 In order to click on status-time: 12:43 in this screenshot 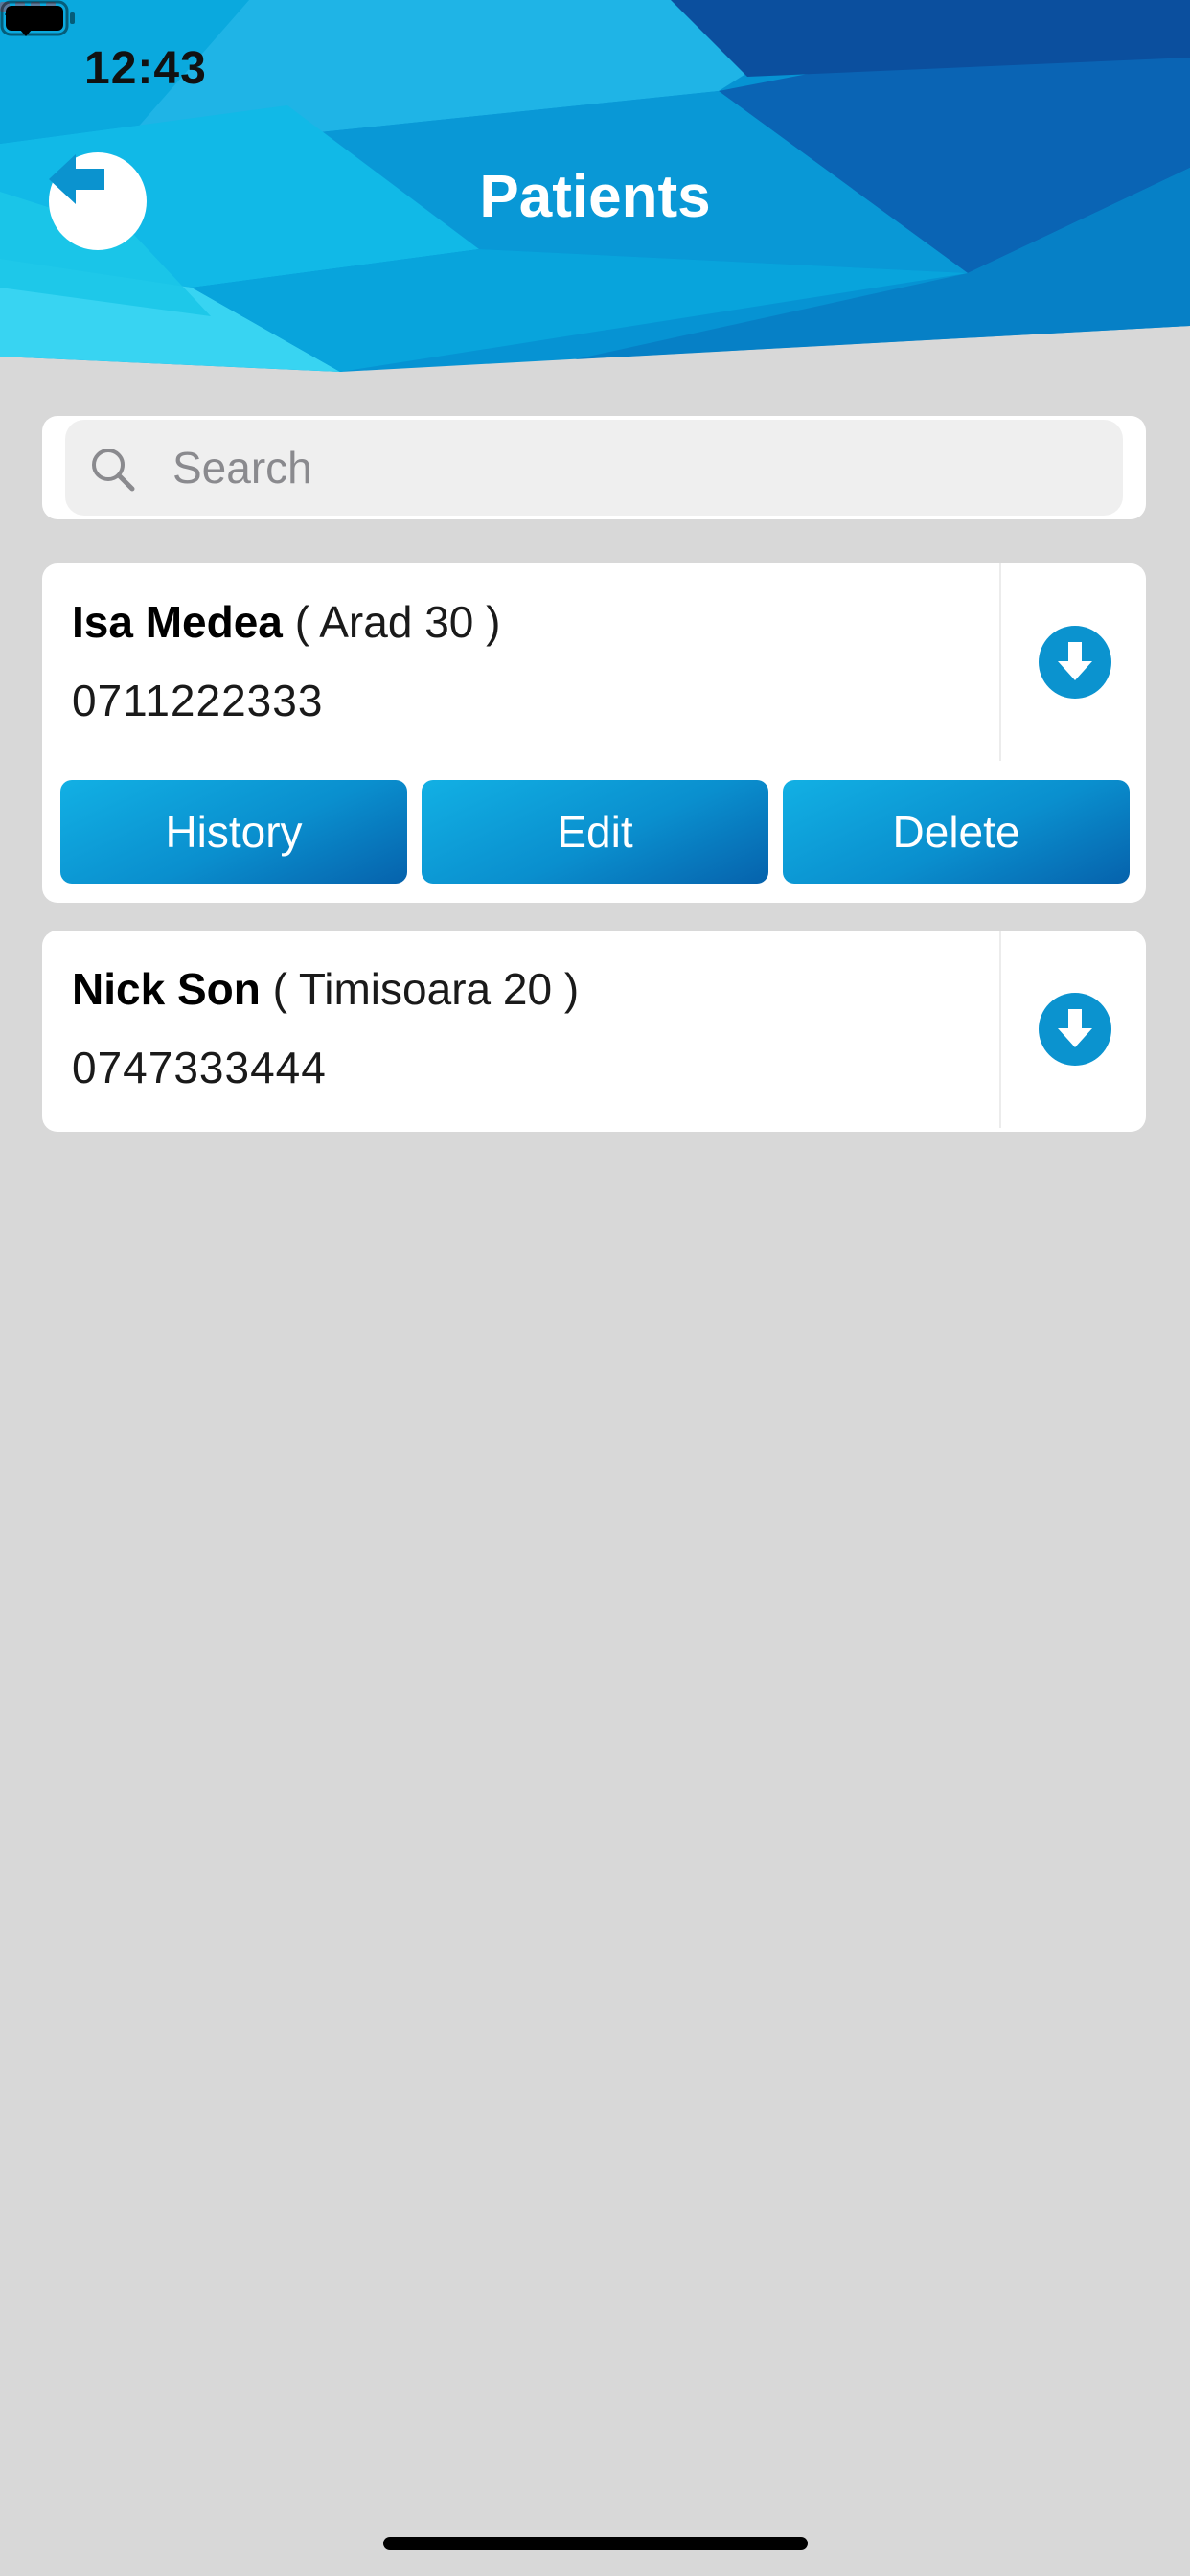, I will do `click(146, 68)`.